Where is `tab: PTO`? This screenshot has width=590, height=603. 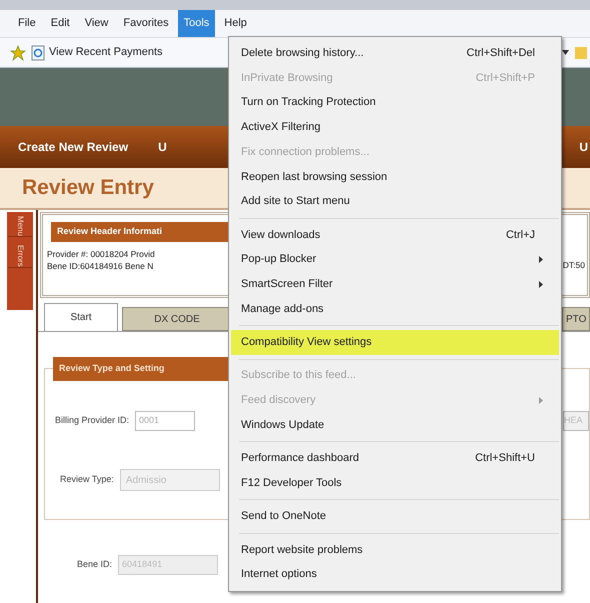 tab: PTO is located at coordinates (576, 319).